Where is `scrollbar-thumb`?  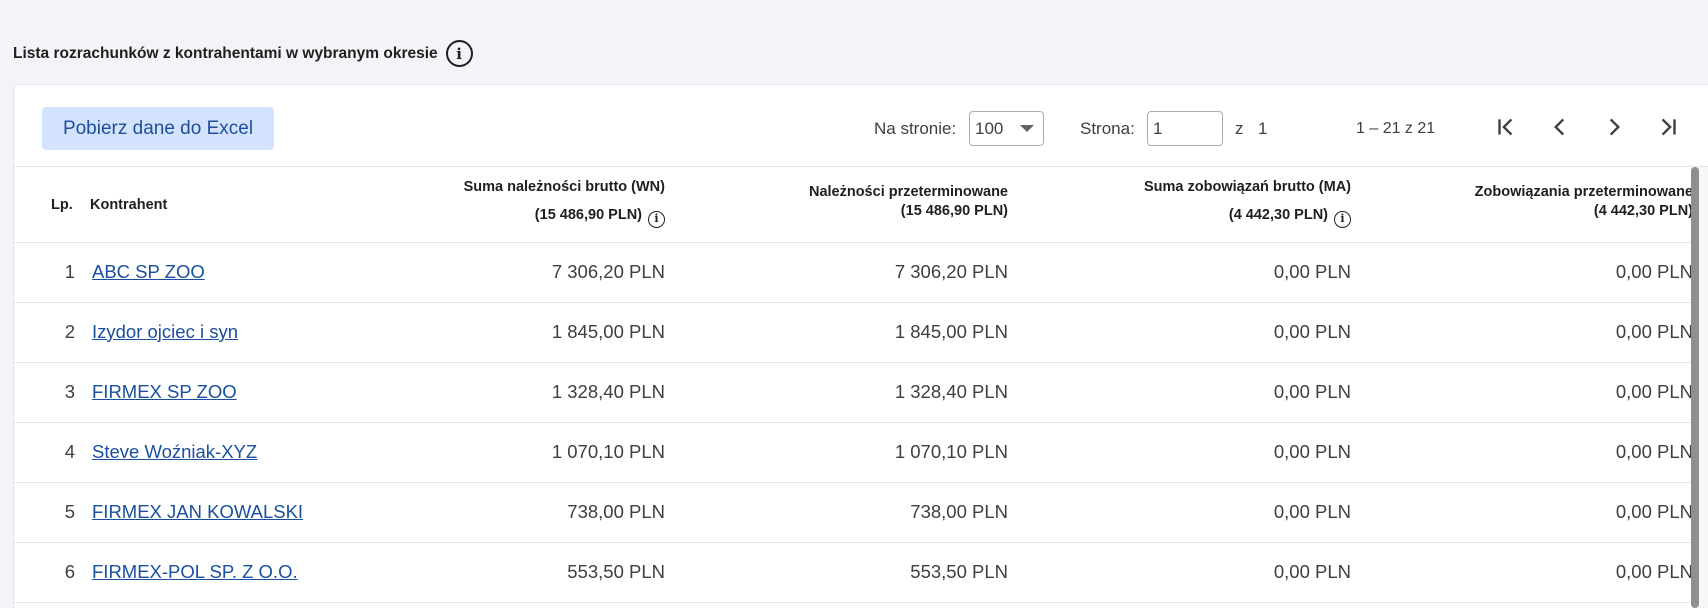 scrollbar-thumb is located at coordinates (1695, 387).